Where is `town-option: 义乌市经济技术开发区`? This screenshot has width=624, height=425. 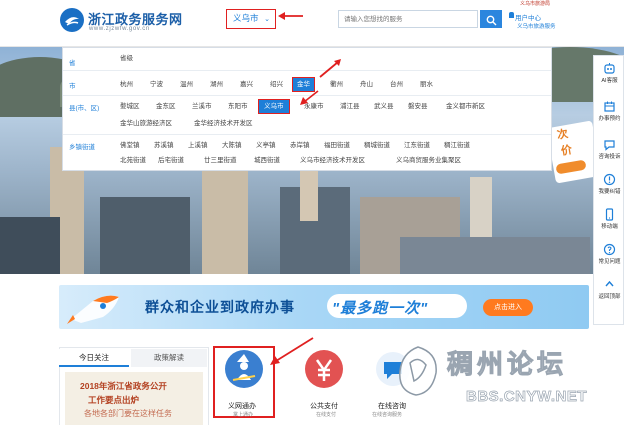
town-option: 义乌市经济技术开发区 is located at coordinates (332, 161).